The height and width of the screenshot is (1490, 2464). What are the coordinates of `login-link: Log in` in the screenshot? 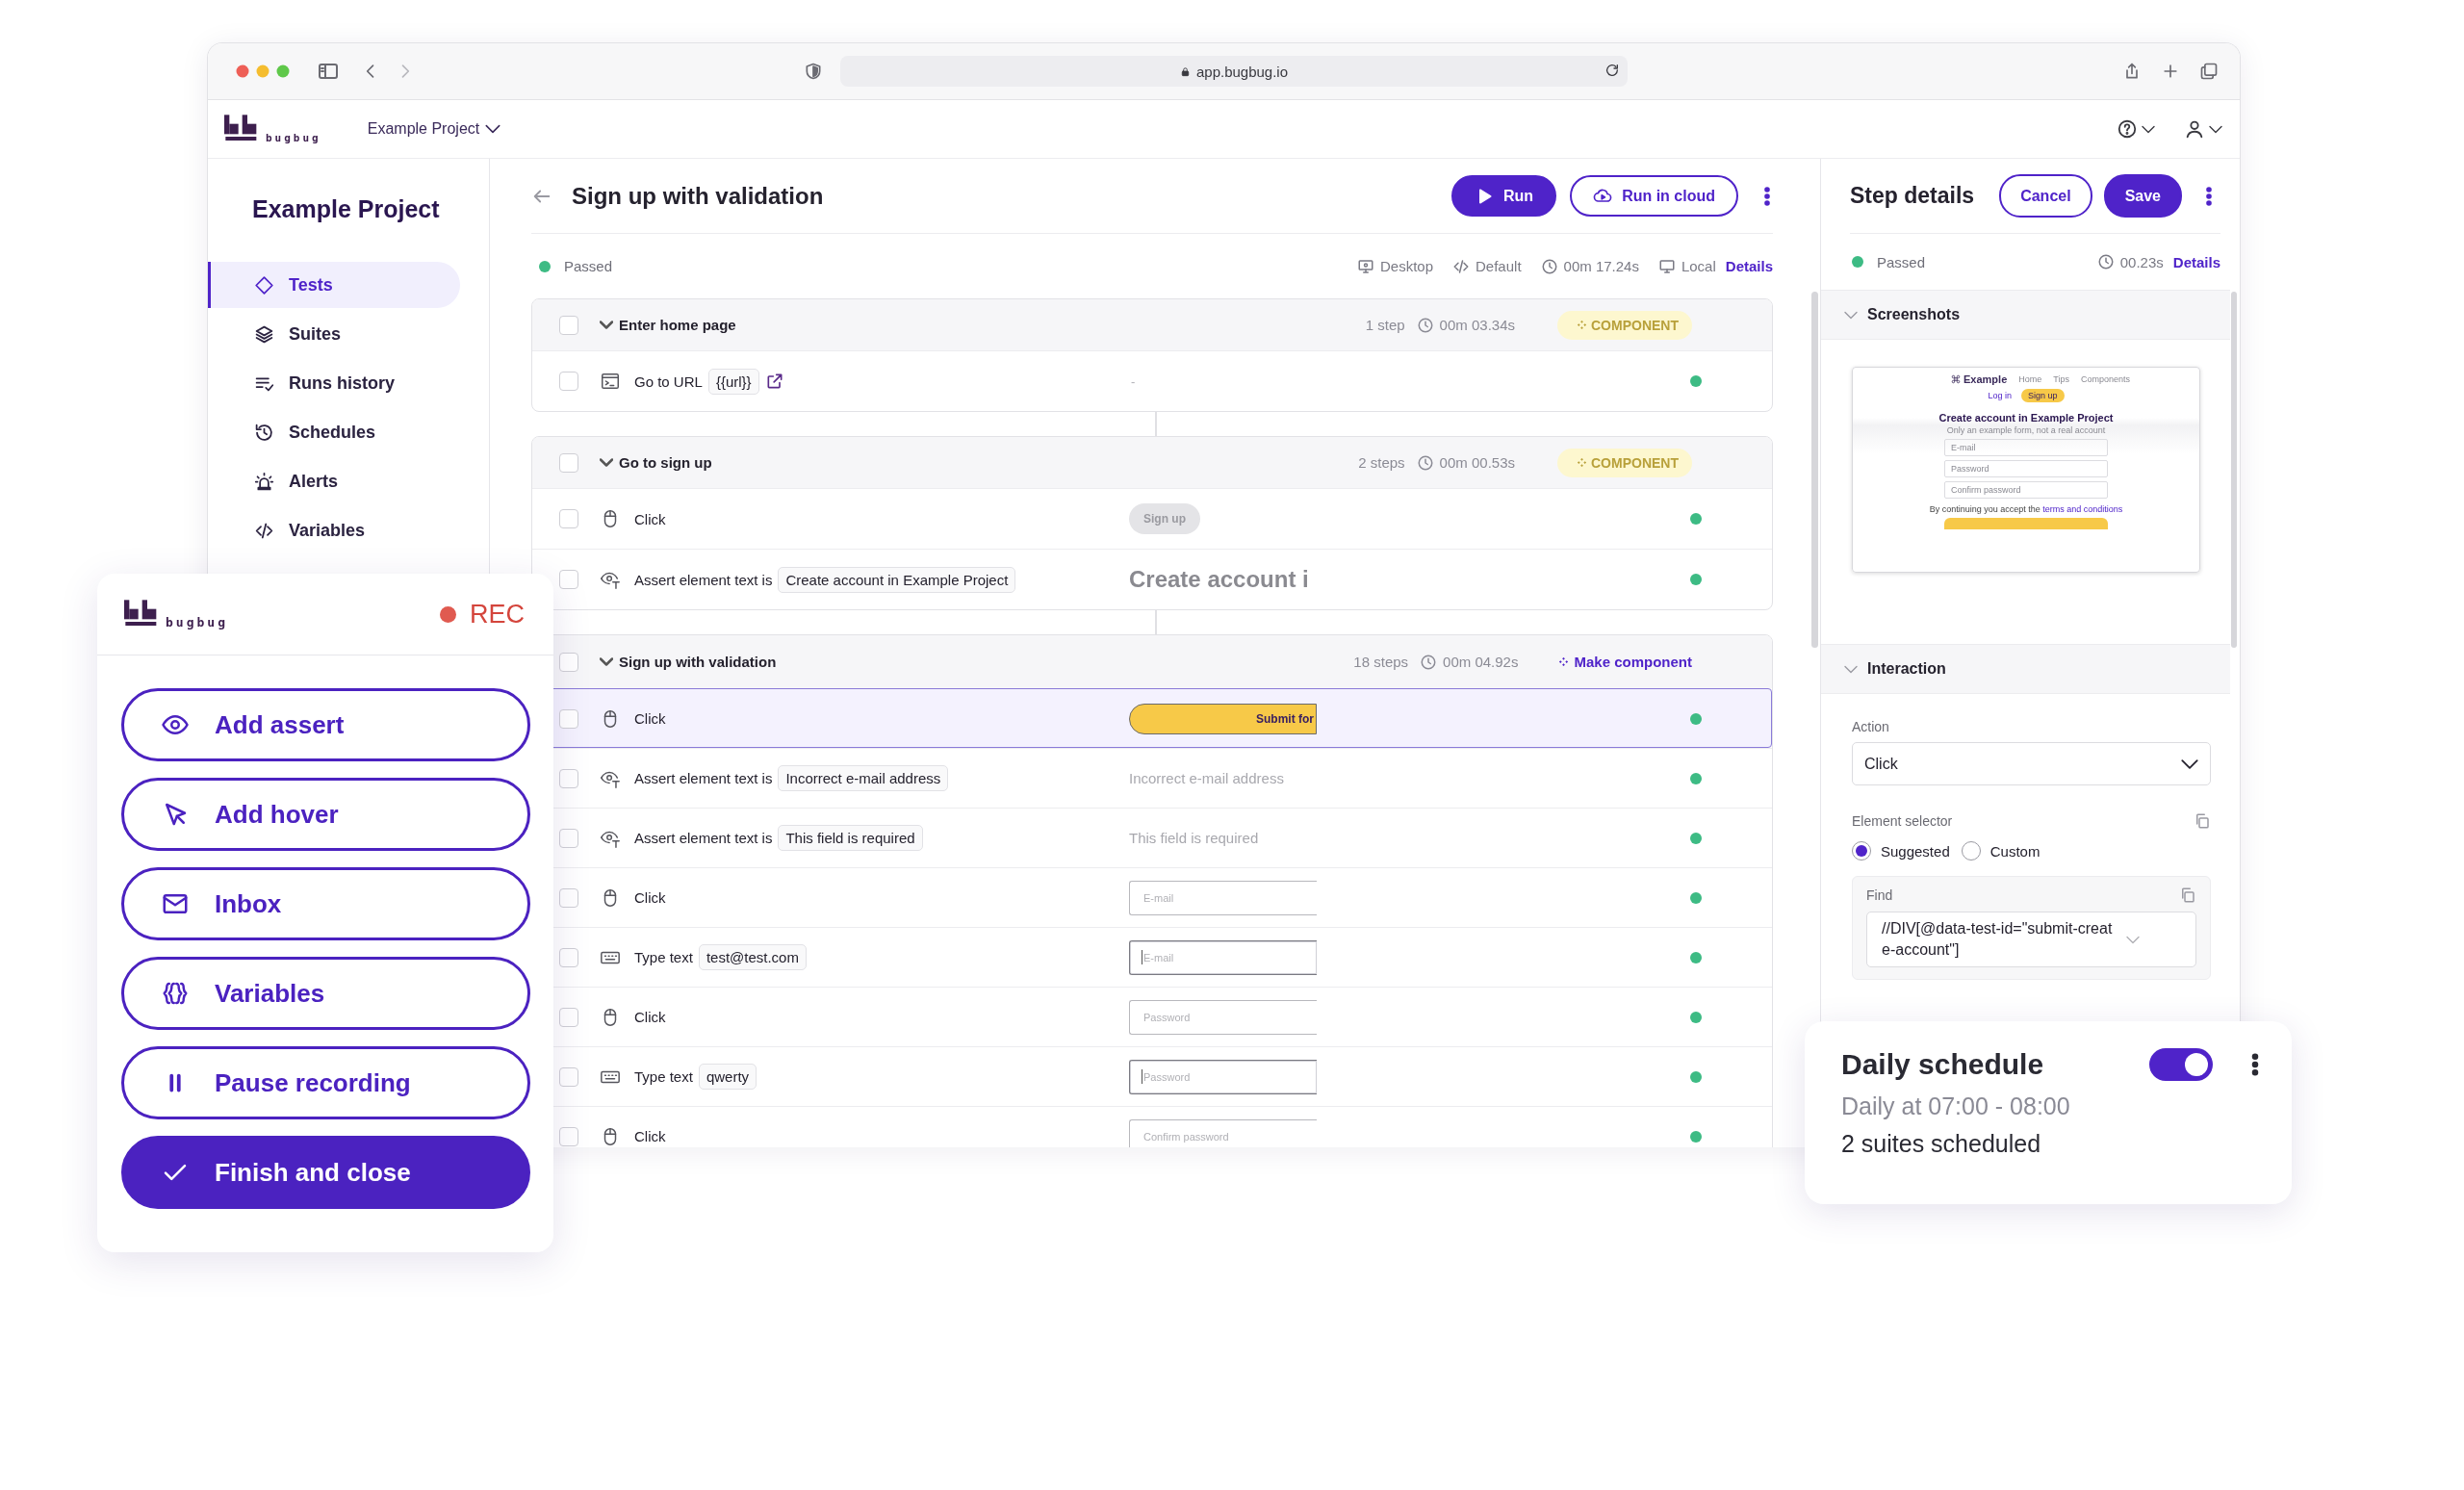 It's located at (2000, 395).